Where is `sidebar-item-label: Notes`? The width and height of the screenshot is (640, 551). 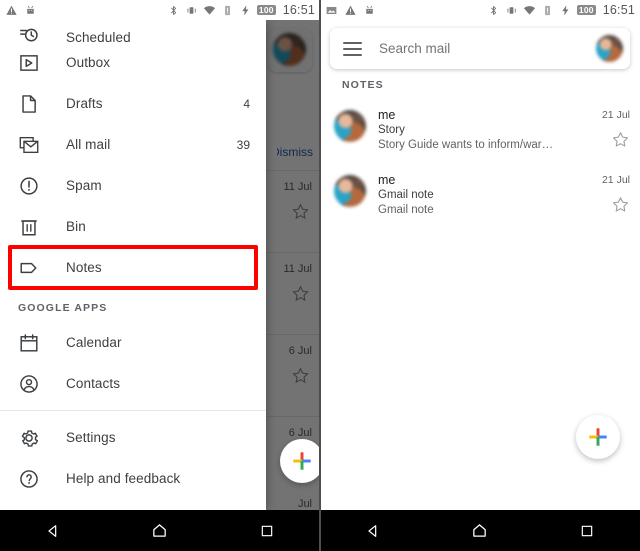 sidebar-item-label: Notes is located at coordinates (84, 267).